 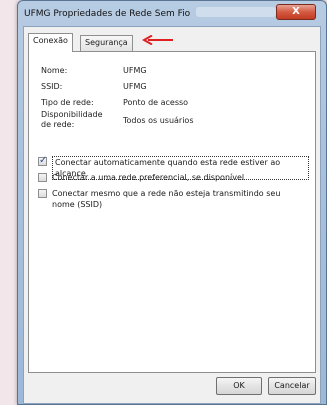 What do you see at coordinates (236, 12) in the screenshot?
I see `title-bar-blur` at bounding box center [236, 12].